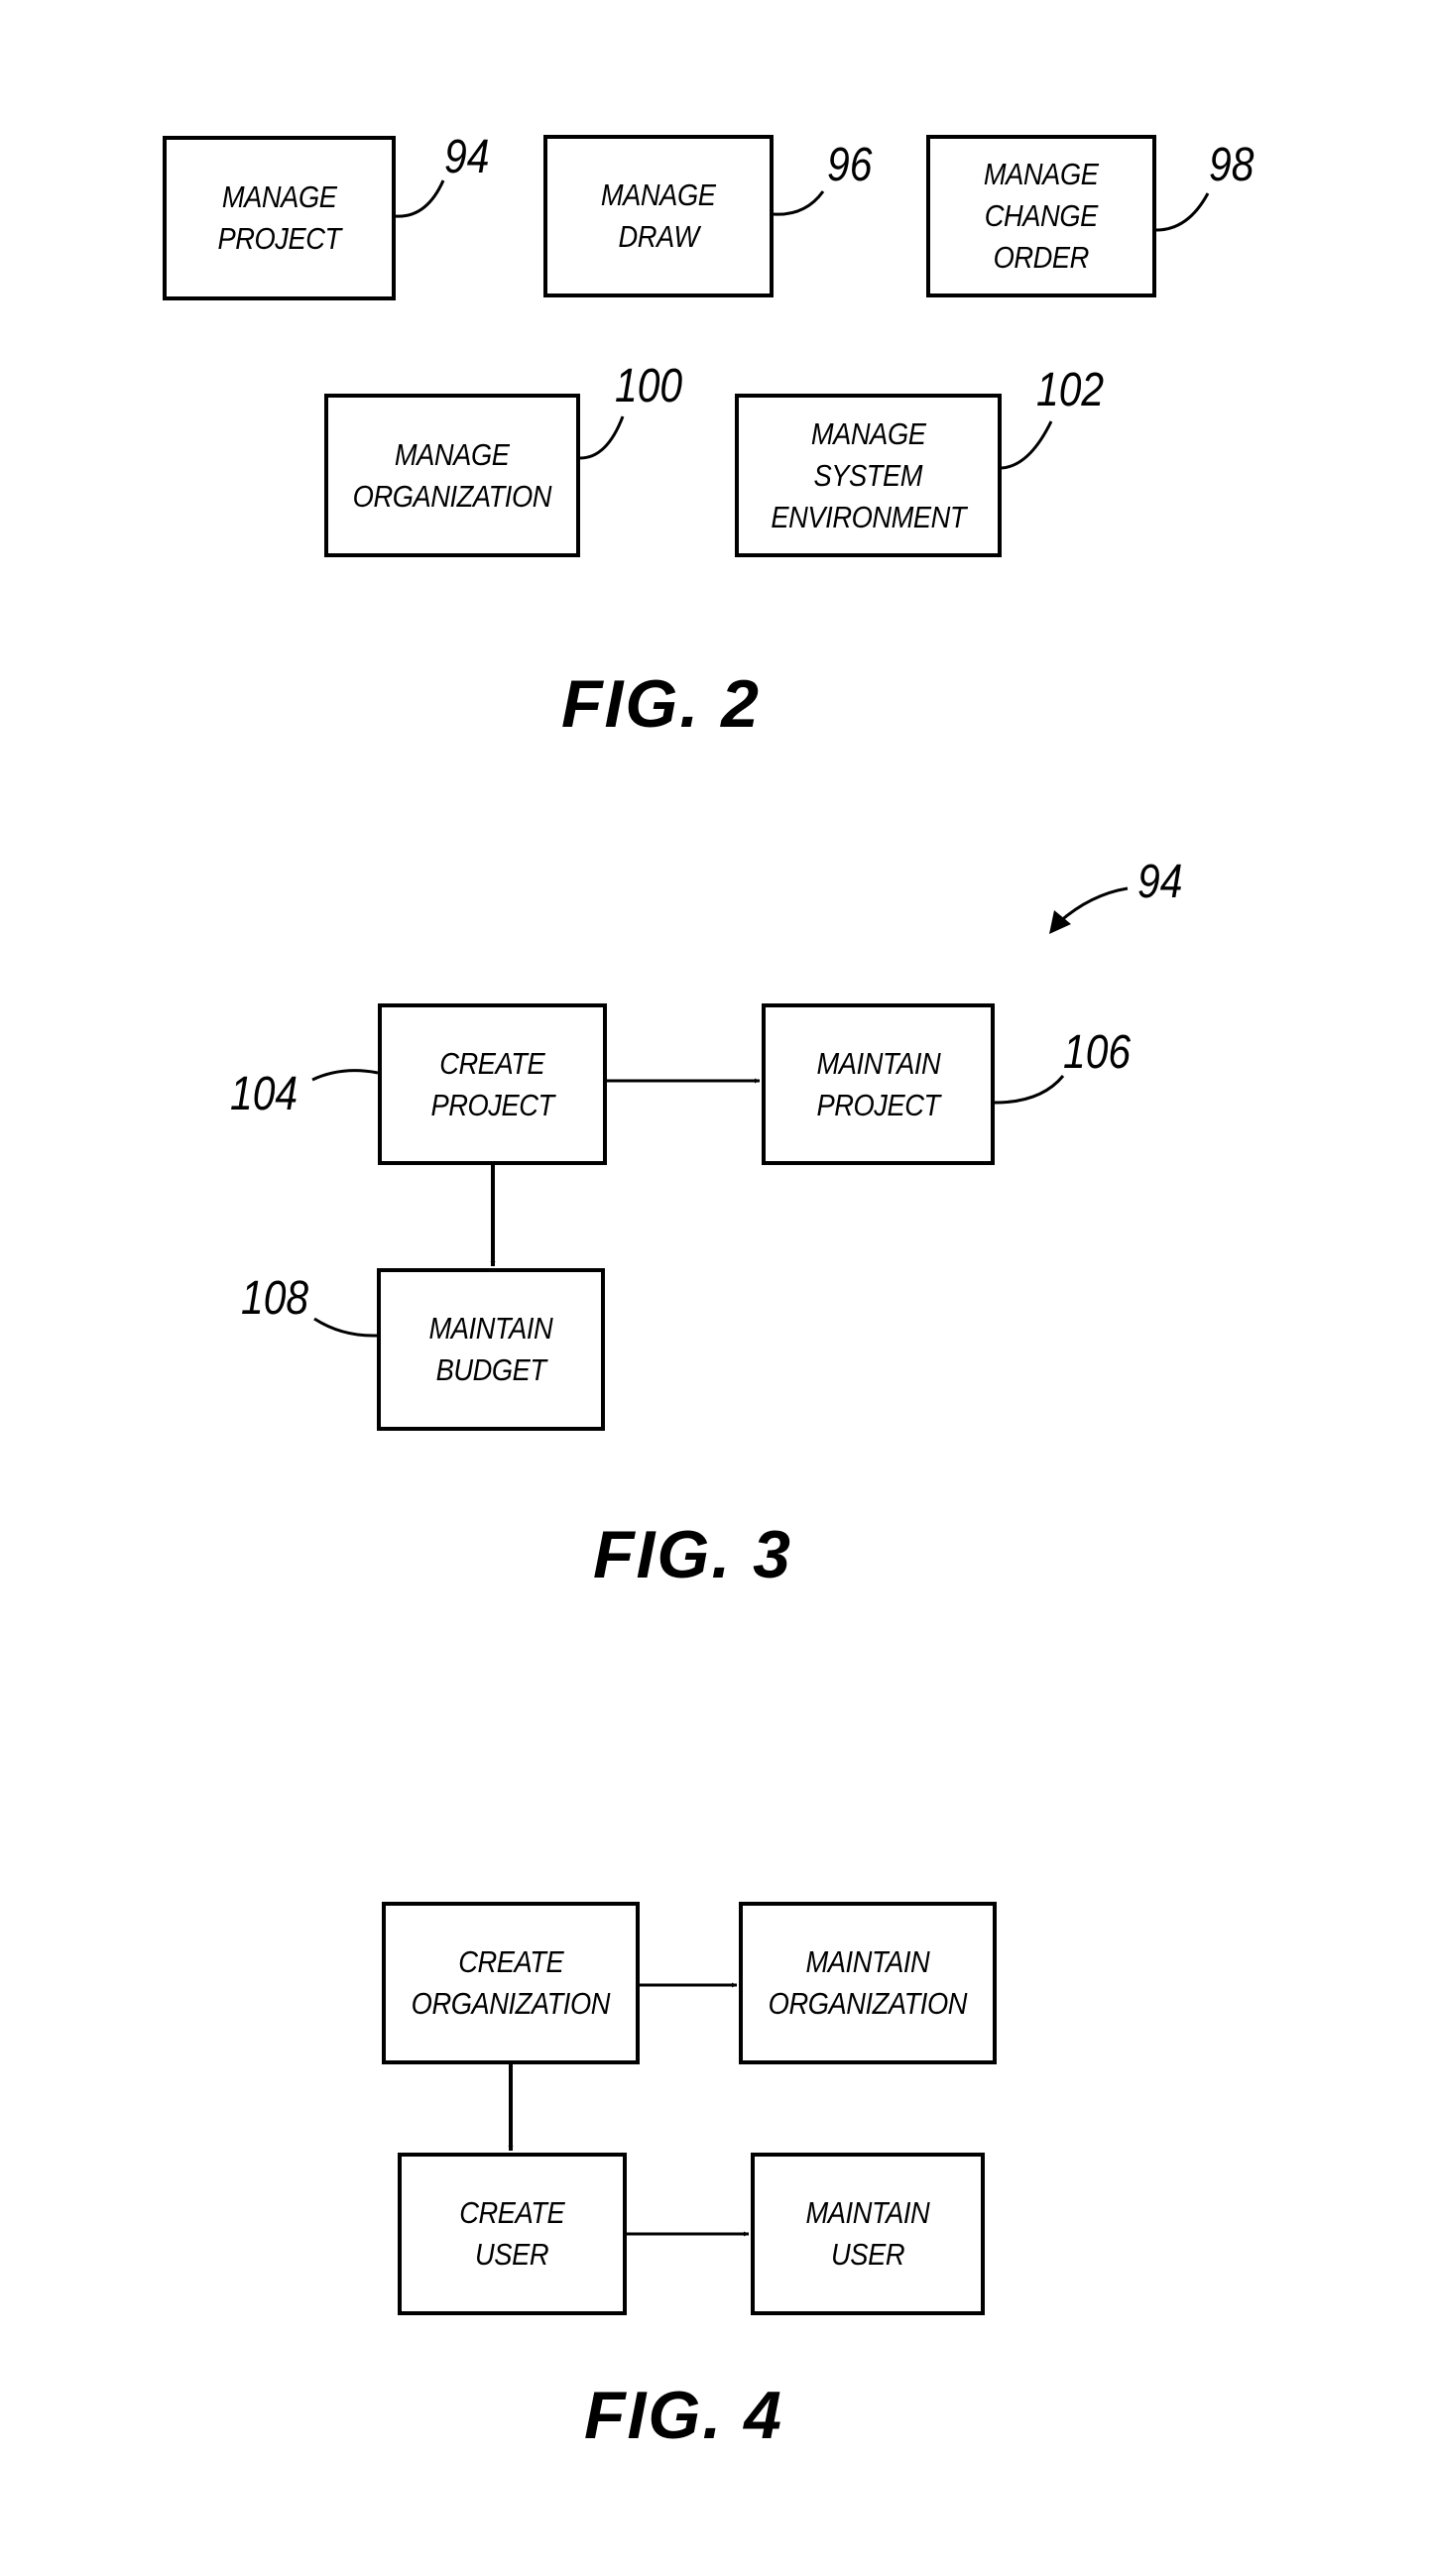  I want to click on ref-numeral-104: 104, so click(264, 1094).